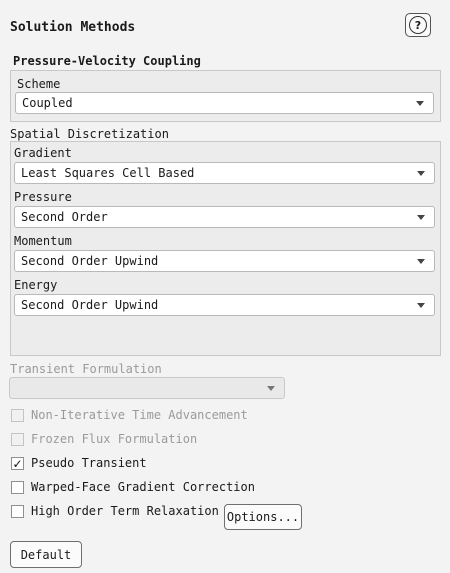  I want to click on momentum-value: Second Order Upwind, so click(90, 261).